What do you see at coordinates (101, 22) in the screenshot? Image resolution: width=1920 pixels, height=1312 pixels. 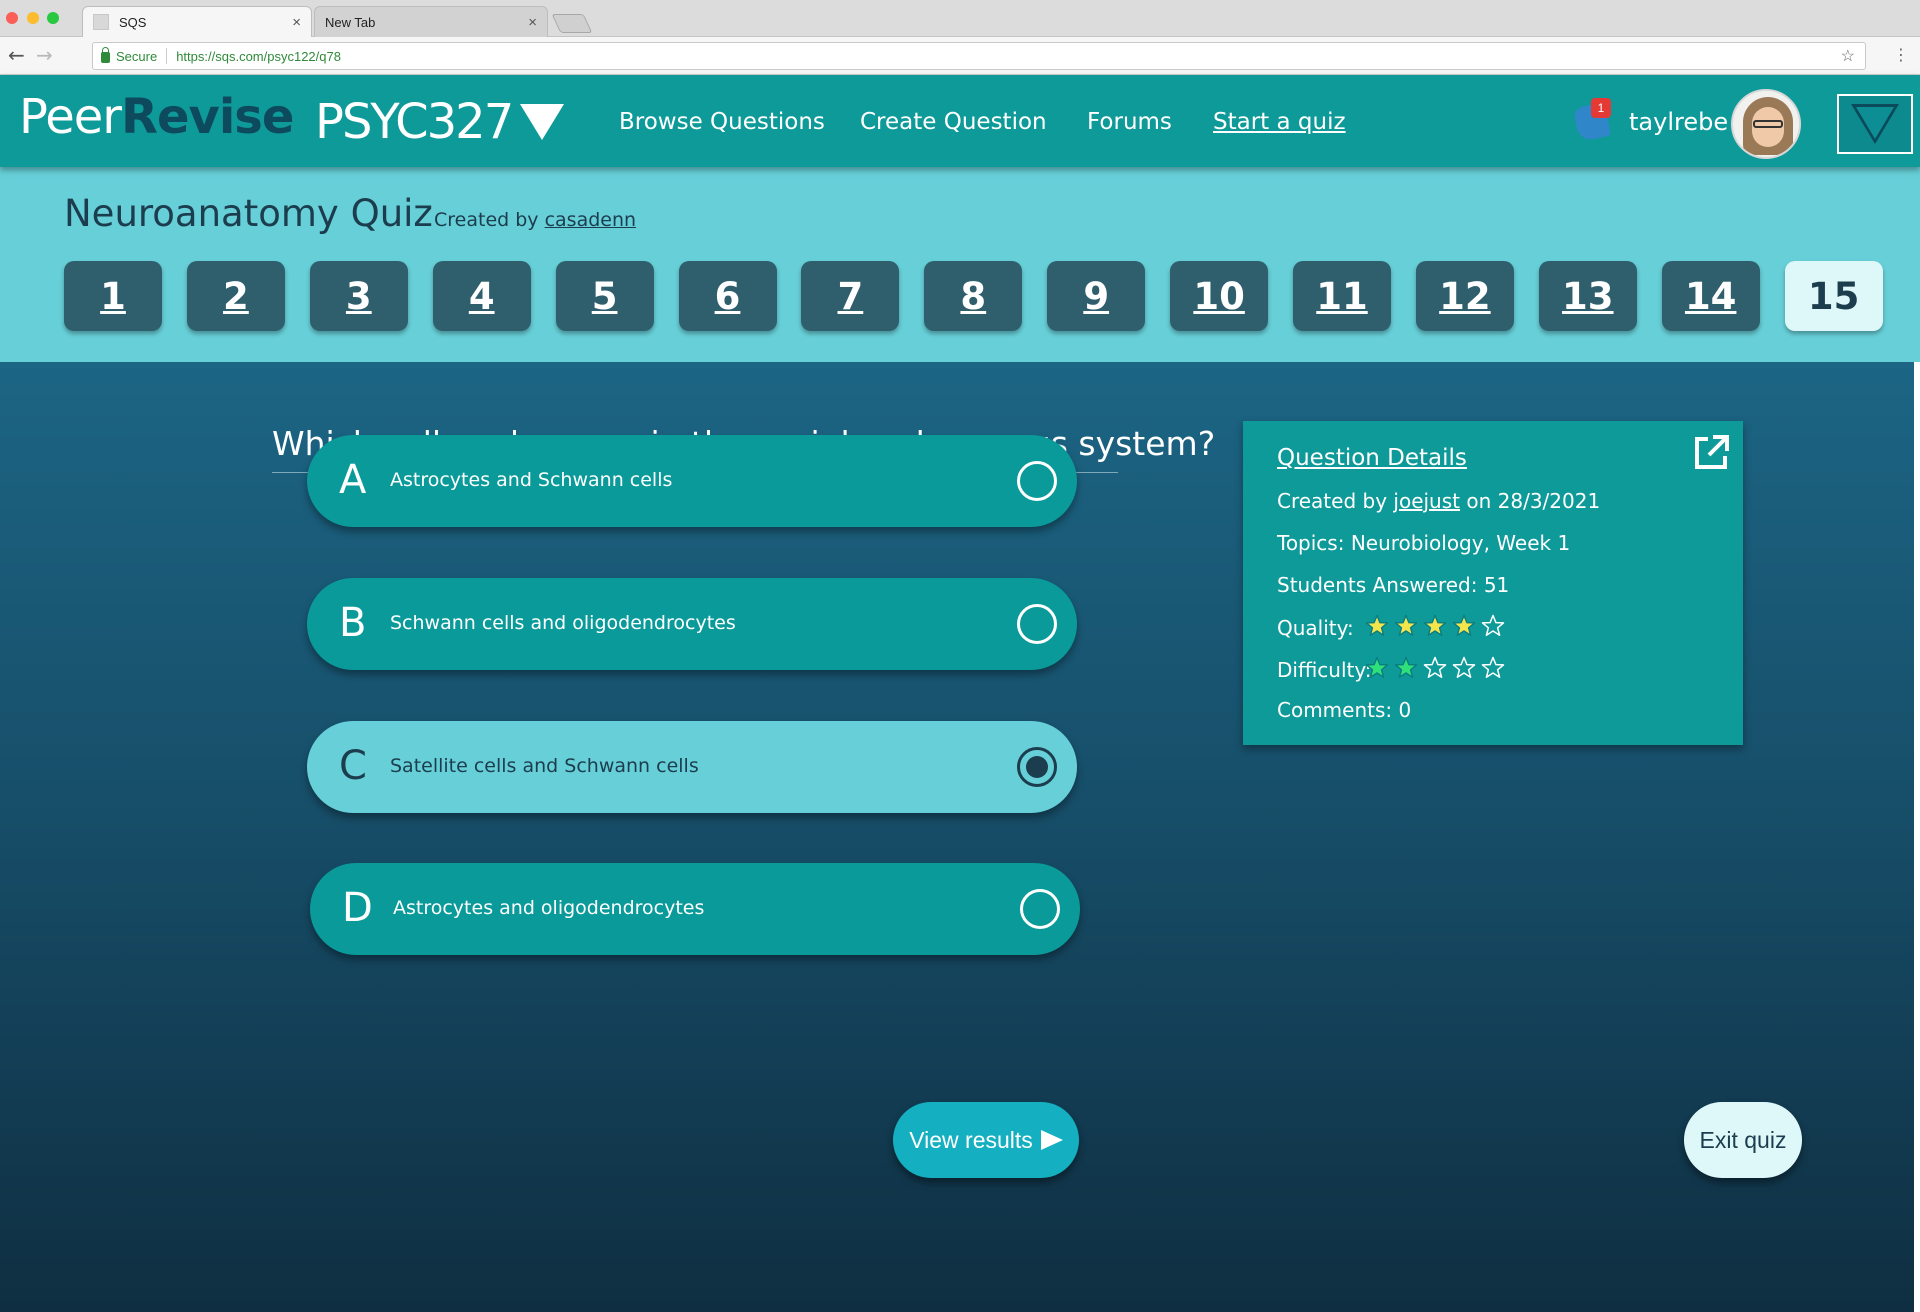 I see `page-favicon-icon` at bounding box center [101, 22].